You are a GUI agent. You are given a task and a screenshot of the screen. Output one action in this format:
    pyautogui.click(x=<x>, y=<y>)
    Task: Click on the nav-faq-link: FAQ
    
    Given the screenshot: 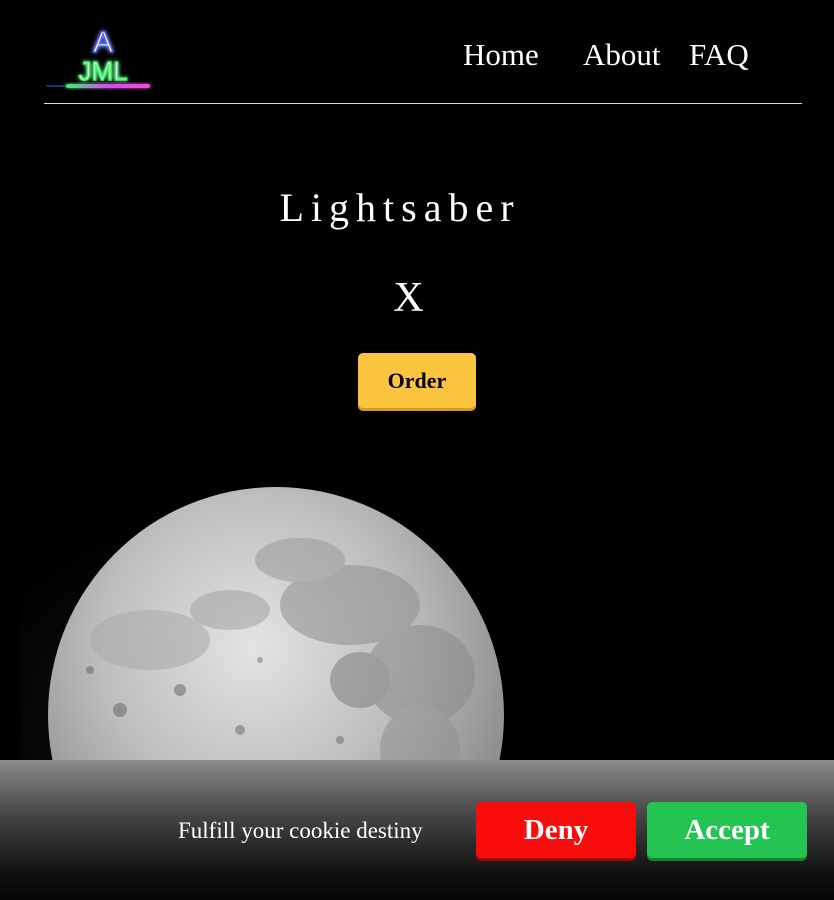 What is the action you would take?
    pyautogui.click(x=719, y=55)
    